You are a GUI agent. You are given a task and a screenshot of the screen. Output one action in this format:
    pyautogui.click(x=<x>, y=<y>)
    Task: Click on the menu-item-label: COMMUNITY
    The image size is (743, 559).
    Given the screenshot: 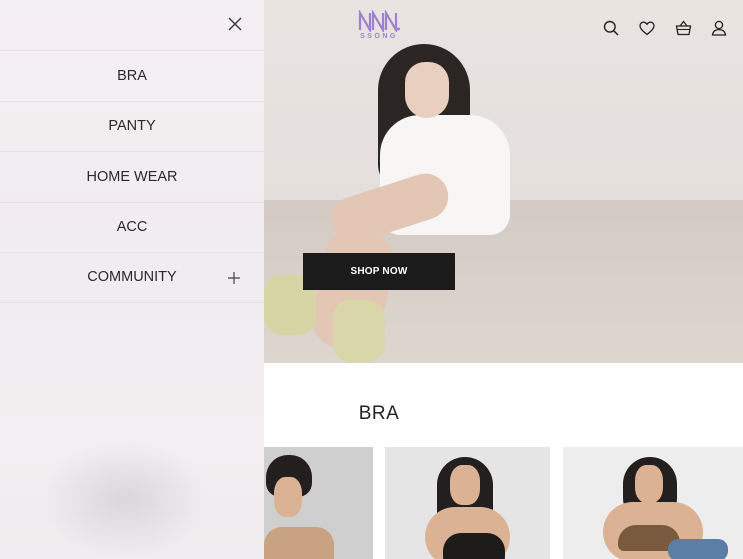 What is the action you would take?
    pyautogui.click(x=132, y=277)
    